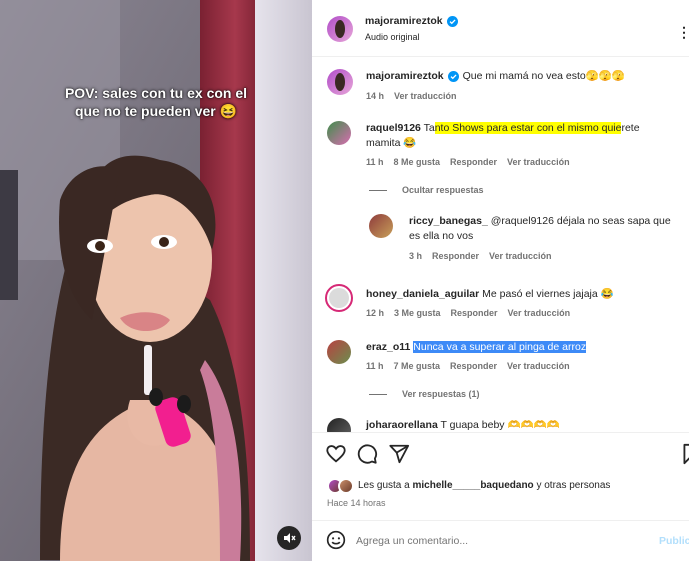 The image size is (689, 561). I want to click on author-username: majoramireztok, so click(404, 21).